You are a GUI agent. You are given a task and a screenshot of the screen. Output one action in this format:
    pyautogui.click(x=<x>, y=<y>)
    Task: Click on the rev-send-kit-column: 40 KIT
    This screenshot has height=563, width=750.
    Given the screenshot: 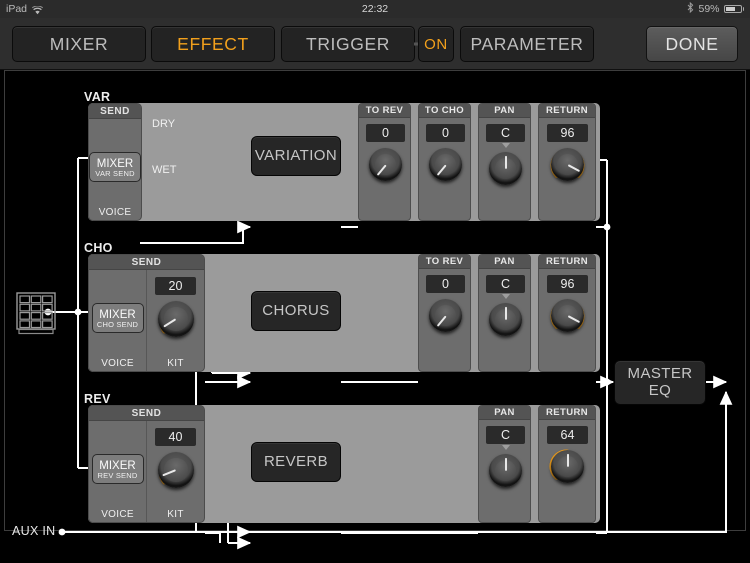 What is the action you would take?
    pyautogui.click(x=175, y=471)
    